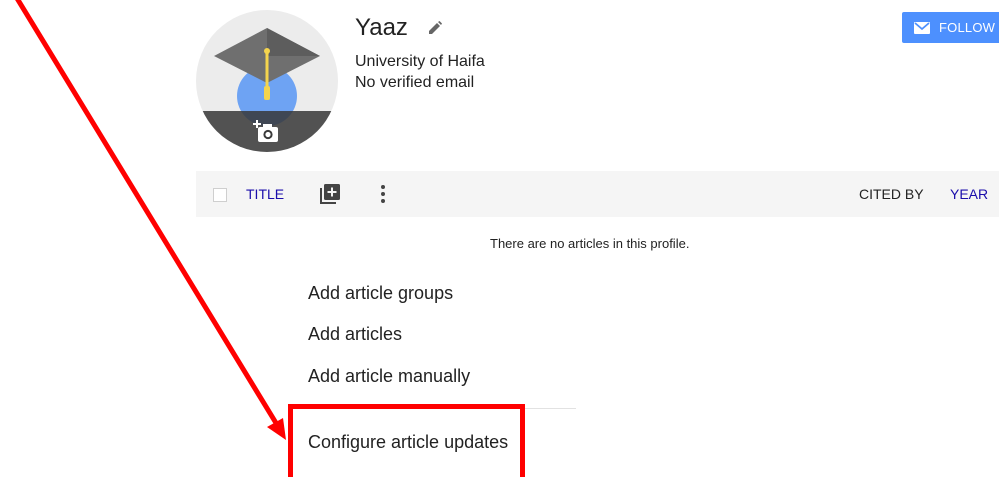 The width and height of the screenshot is (999, 477). I want to click on cited-by-header: CITED BY, so click(891, 194).